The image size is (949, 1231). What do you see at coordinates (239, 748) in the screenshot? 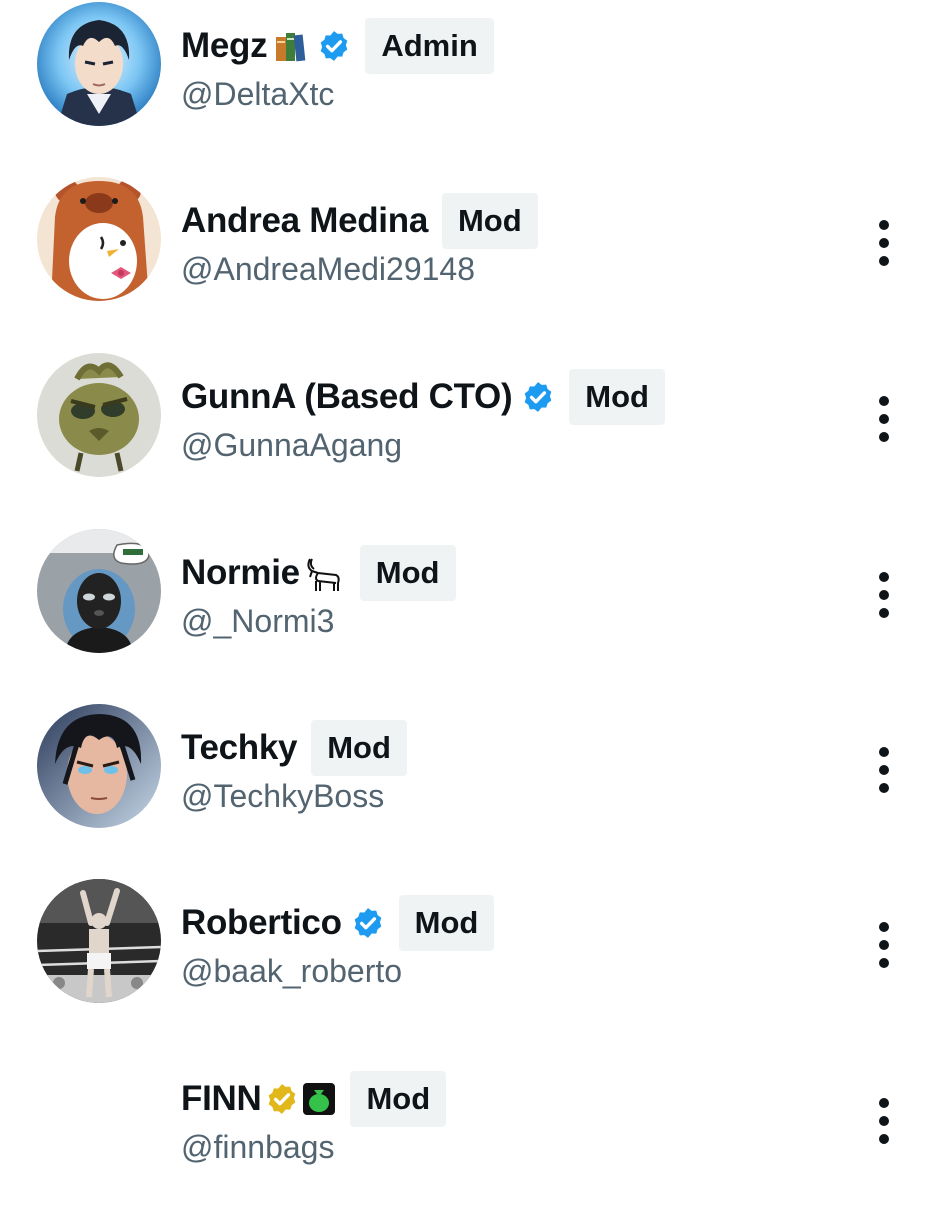
I see `display-name: Techky` at bounding box center [239, 748].